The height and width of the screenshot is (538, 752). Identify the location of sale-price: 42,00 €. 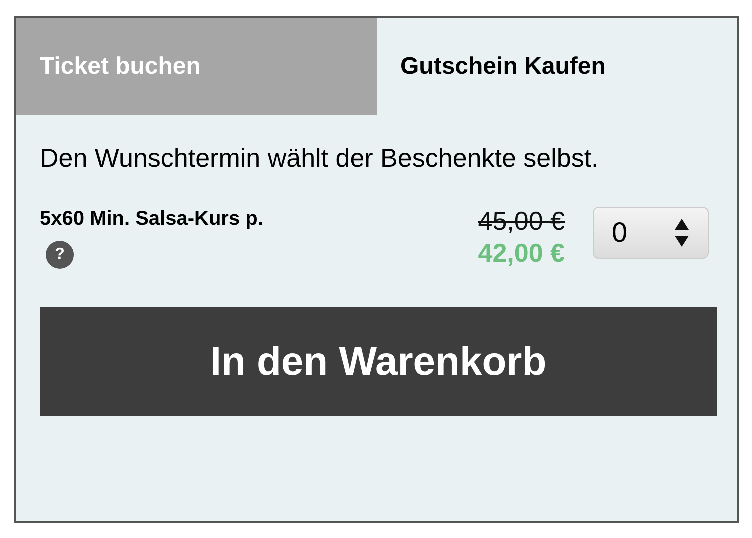
(521, 253).